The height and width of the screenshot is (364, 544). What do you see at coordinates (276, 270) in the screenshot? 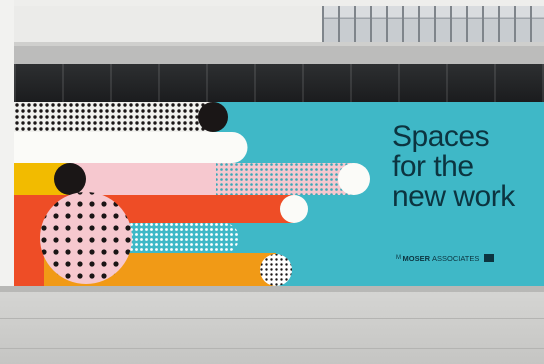
I see `dotted-ball-bottom` at bounding box center [276, 270].